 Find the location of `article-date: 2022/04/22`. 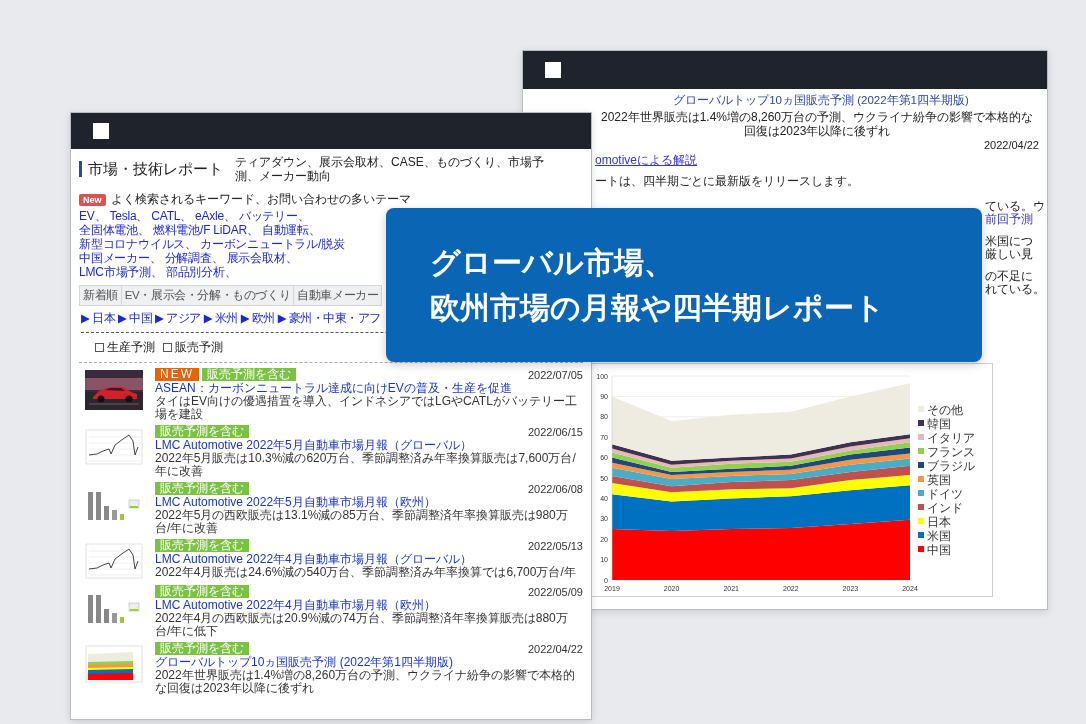

article-date: 2022/04/22 is located at coordinates (555, 648).